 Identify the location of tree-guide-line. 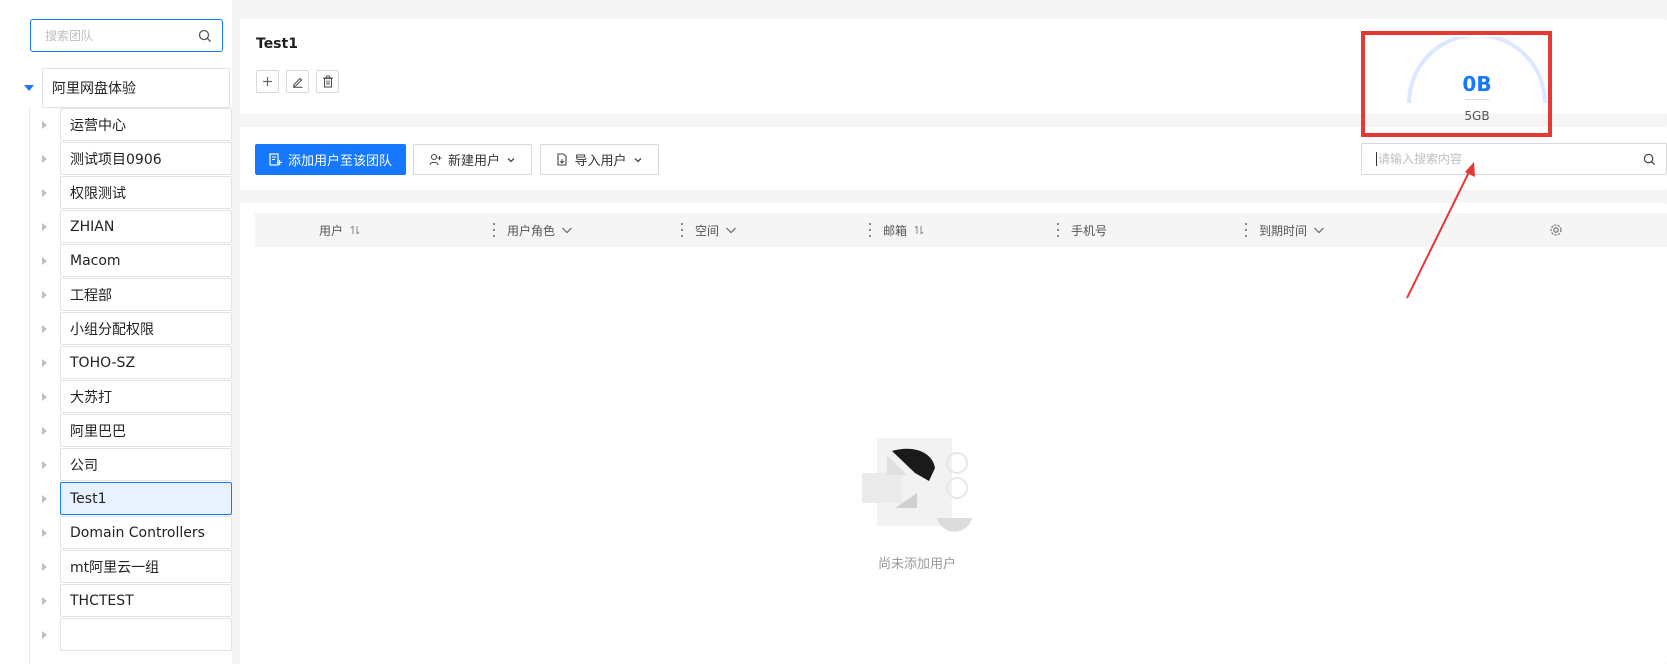
(29, 386).